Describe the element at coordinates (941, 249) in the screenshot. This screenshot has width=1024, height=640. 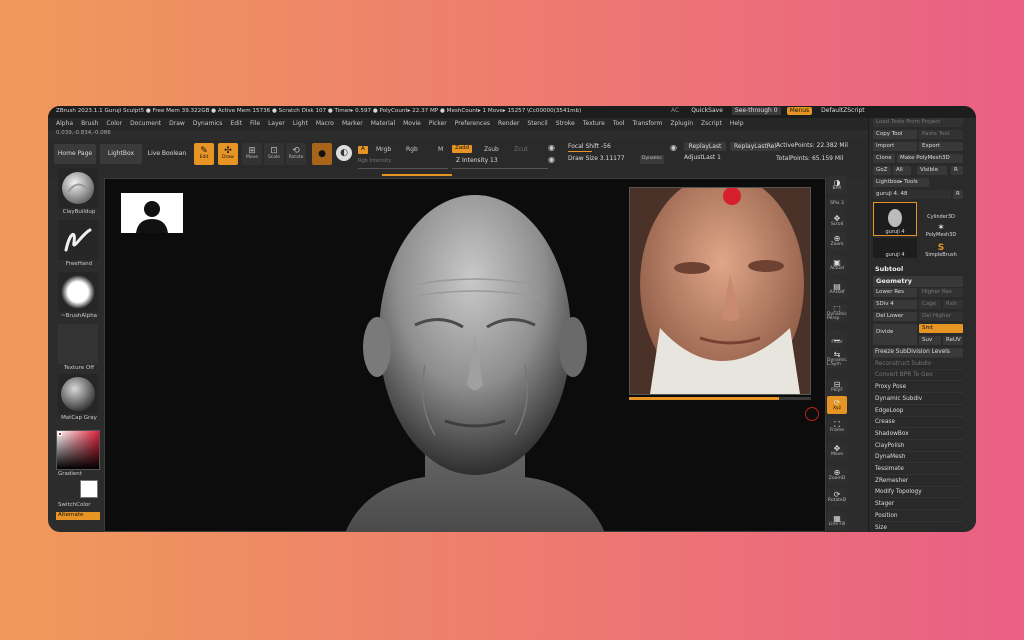
I see `tool-thumb-simplebrush: S SimpleBrush` at that location.